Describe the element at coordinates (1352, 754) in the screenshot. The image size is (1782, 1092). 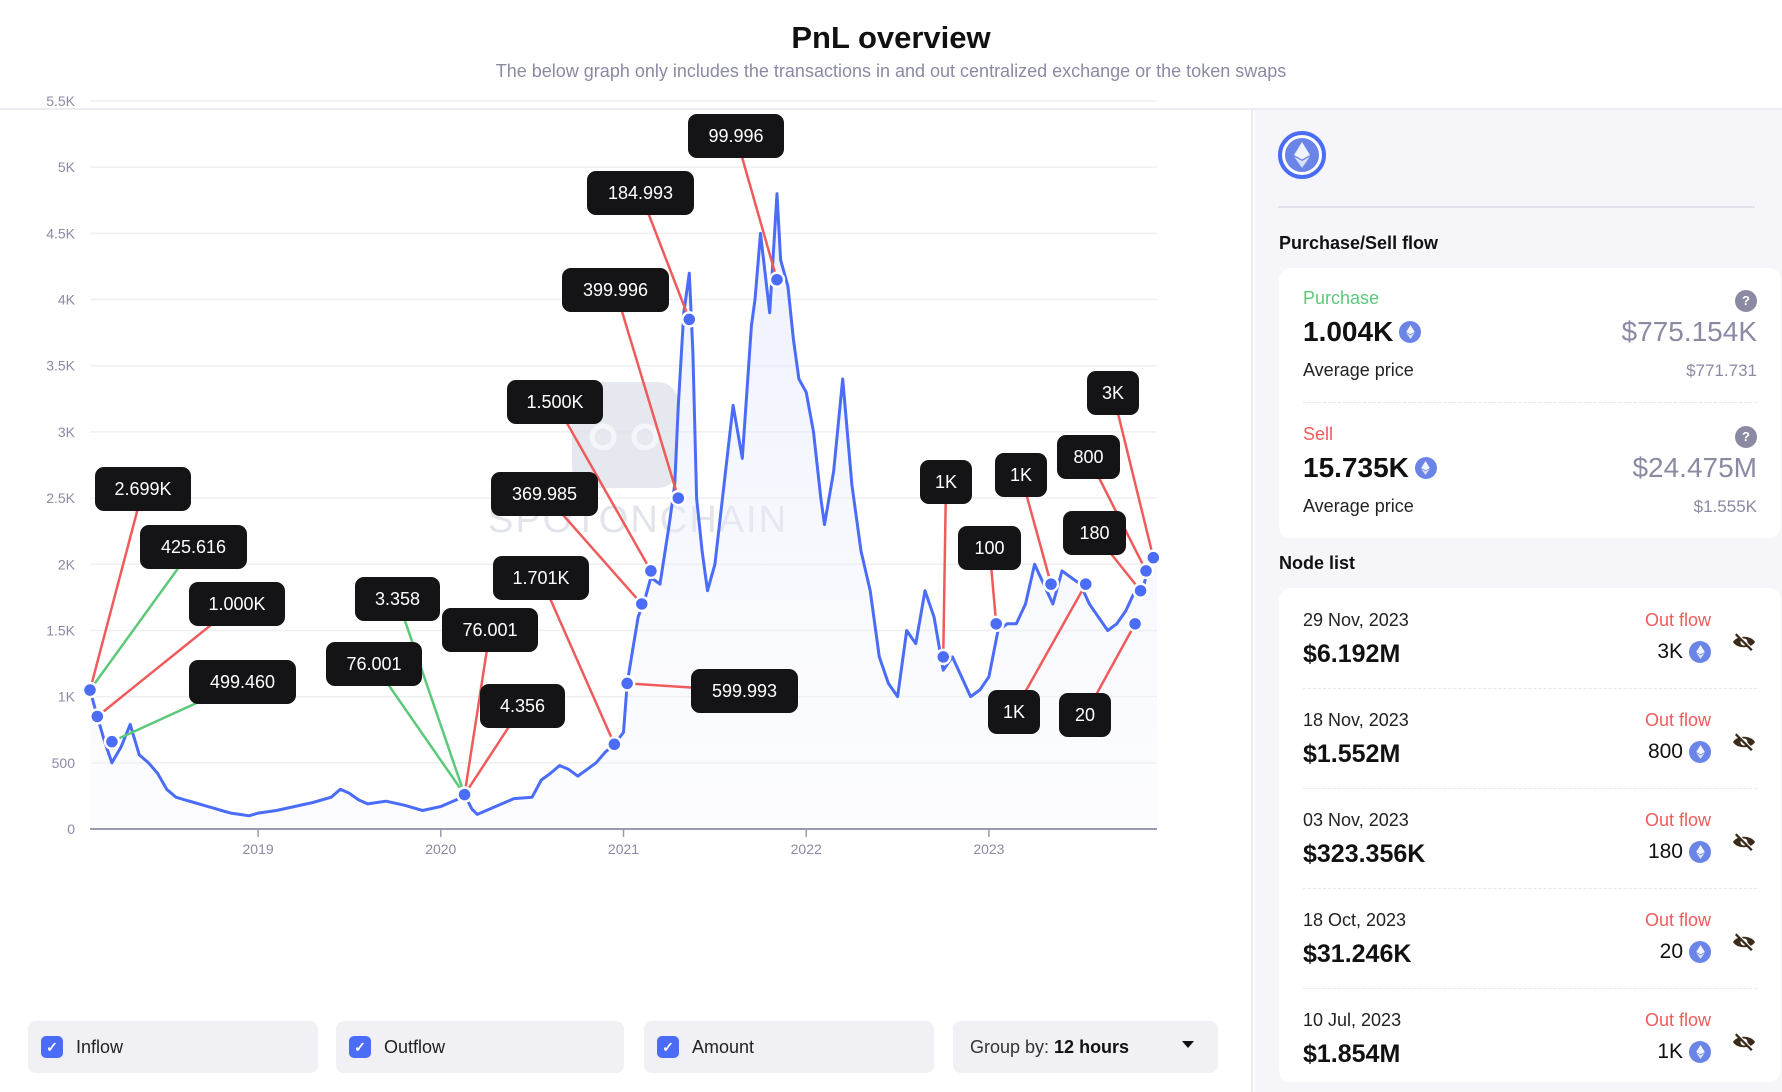
I see `node-usd-value: $1.552M` at that location.